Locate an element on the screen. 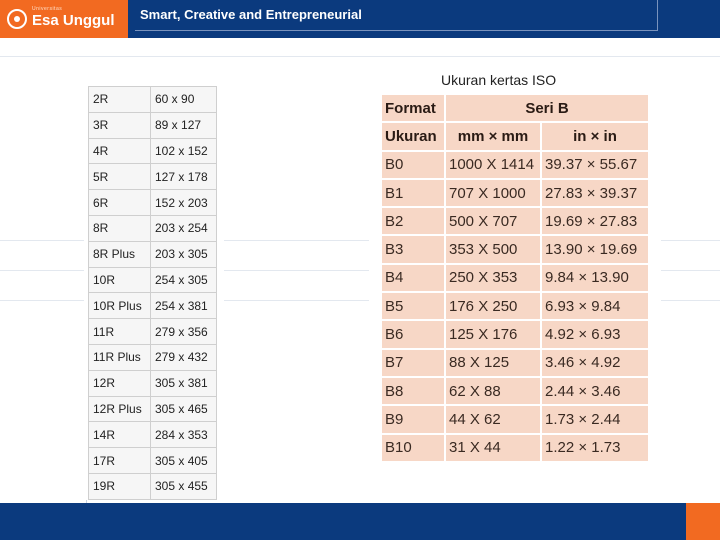 The image size is (720, 540). table-row: 12R 305 x 381 is located at coordinates (152, 383).